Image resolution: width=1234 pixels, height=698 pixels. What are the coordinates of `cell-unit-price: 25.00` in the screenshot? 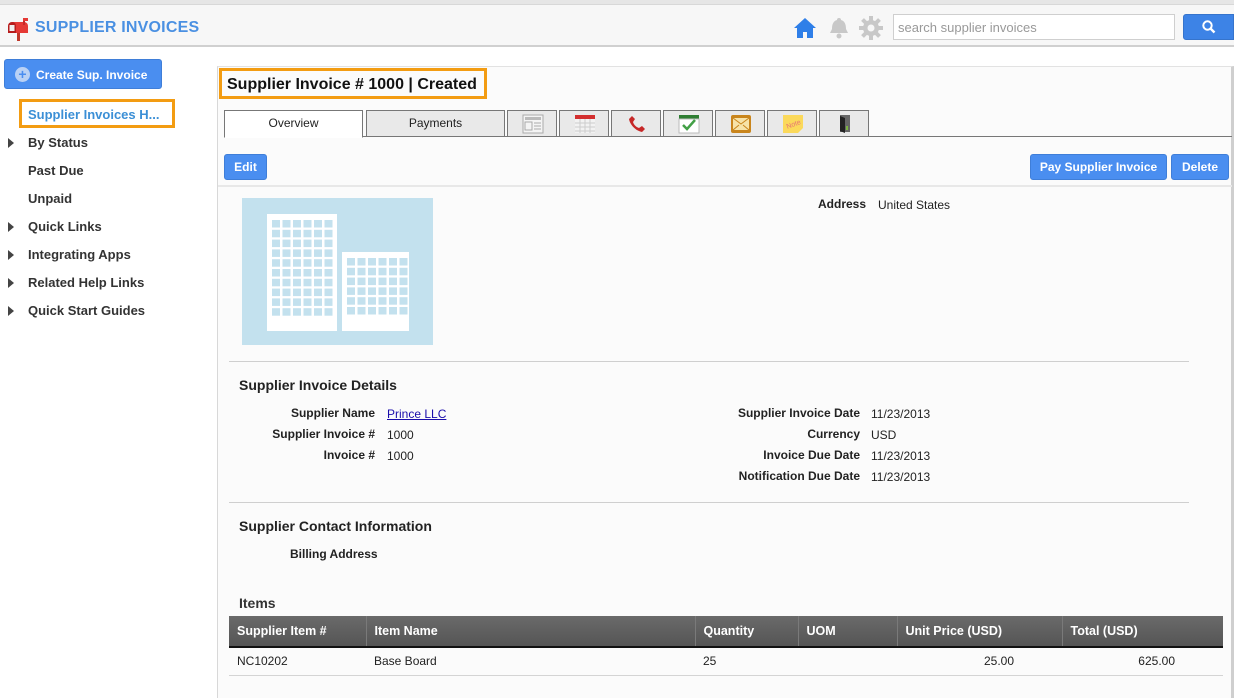 It's located at (979, 661).